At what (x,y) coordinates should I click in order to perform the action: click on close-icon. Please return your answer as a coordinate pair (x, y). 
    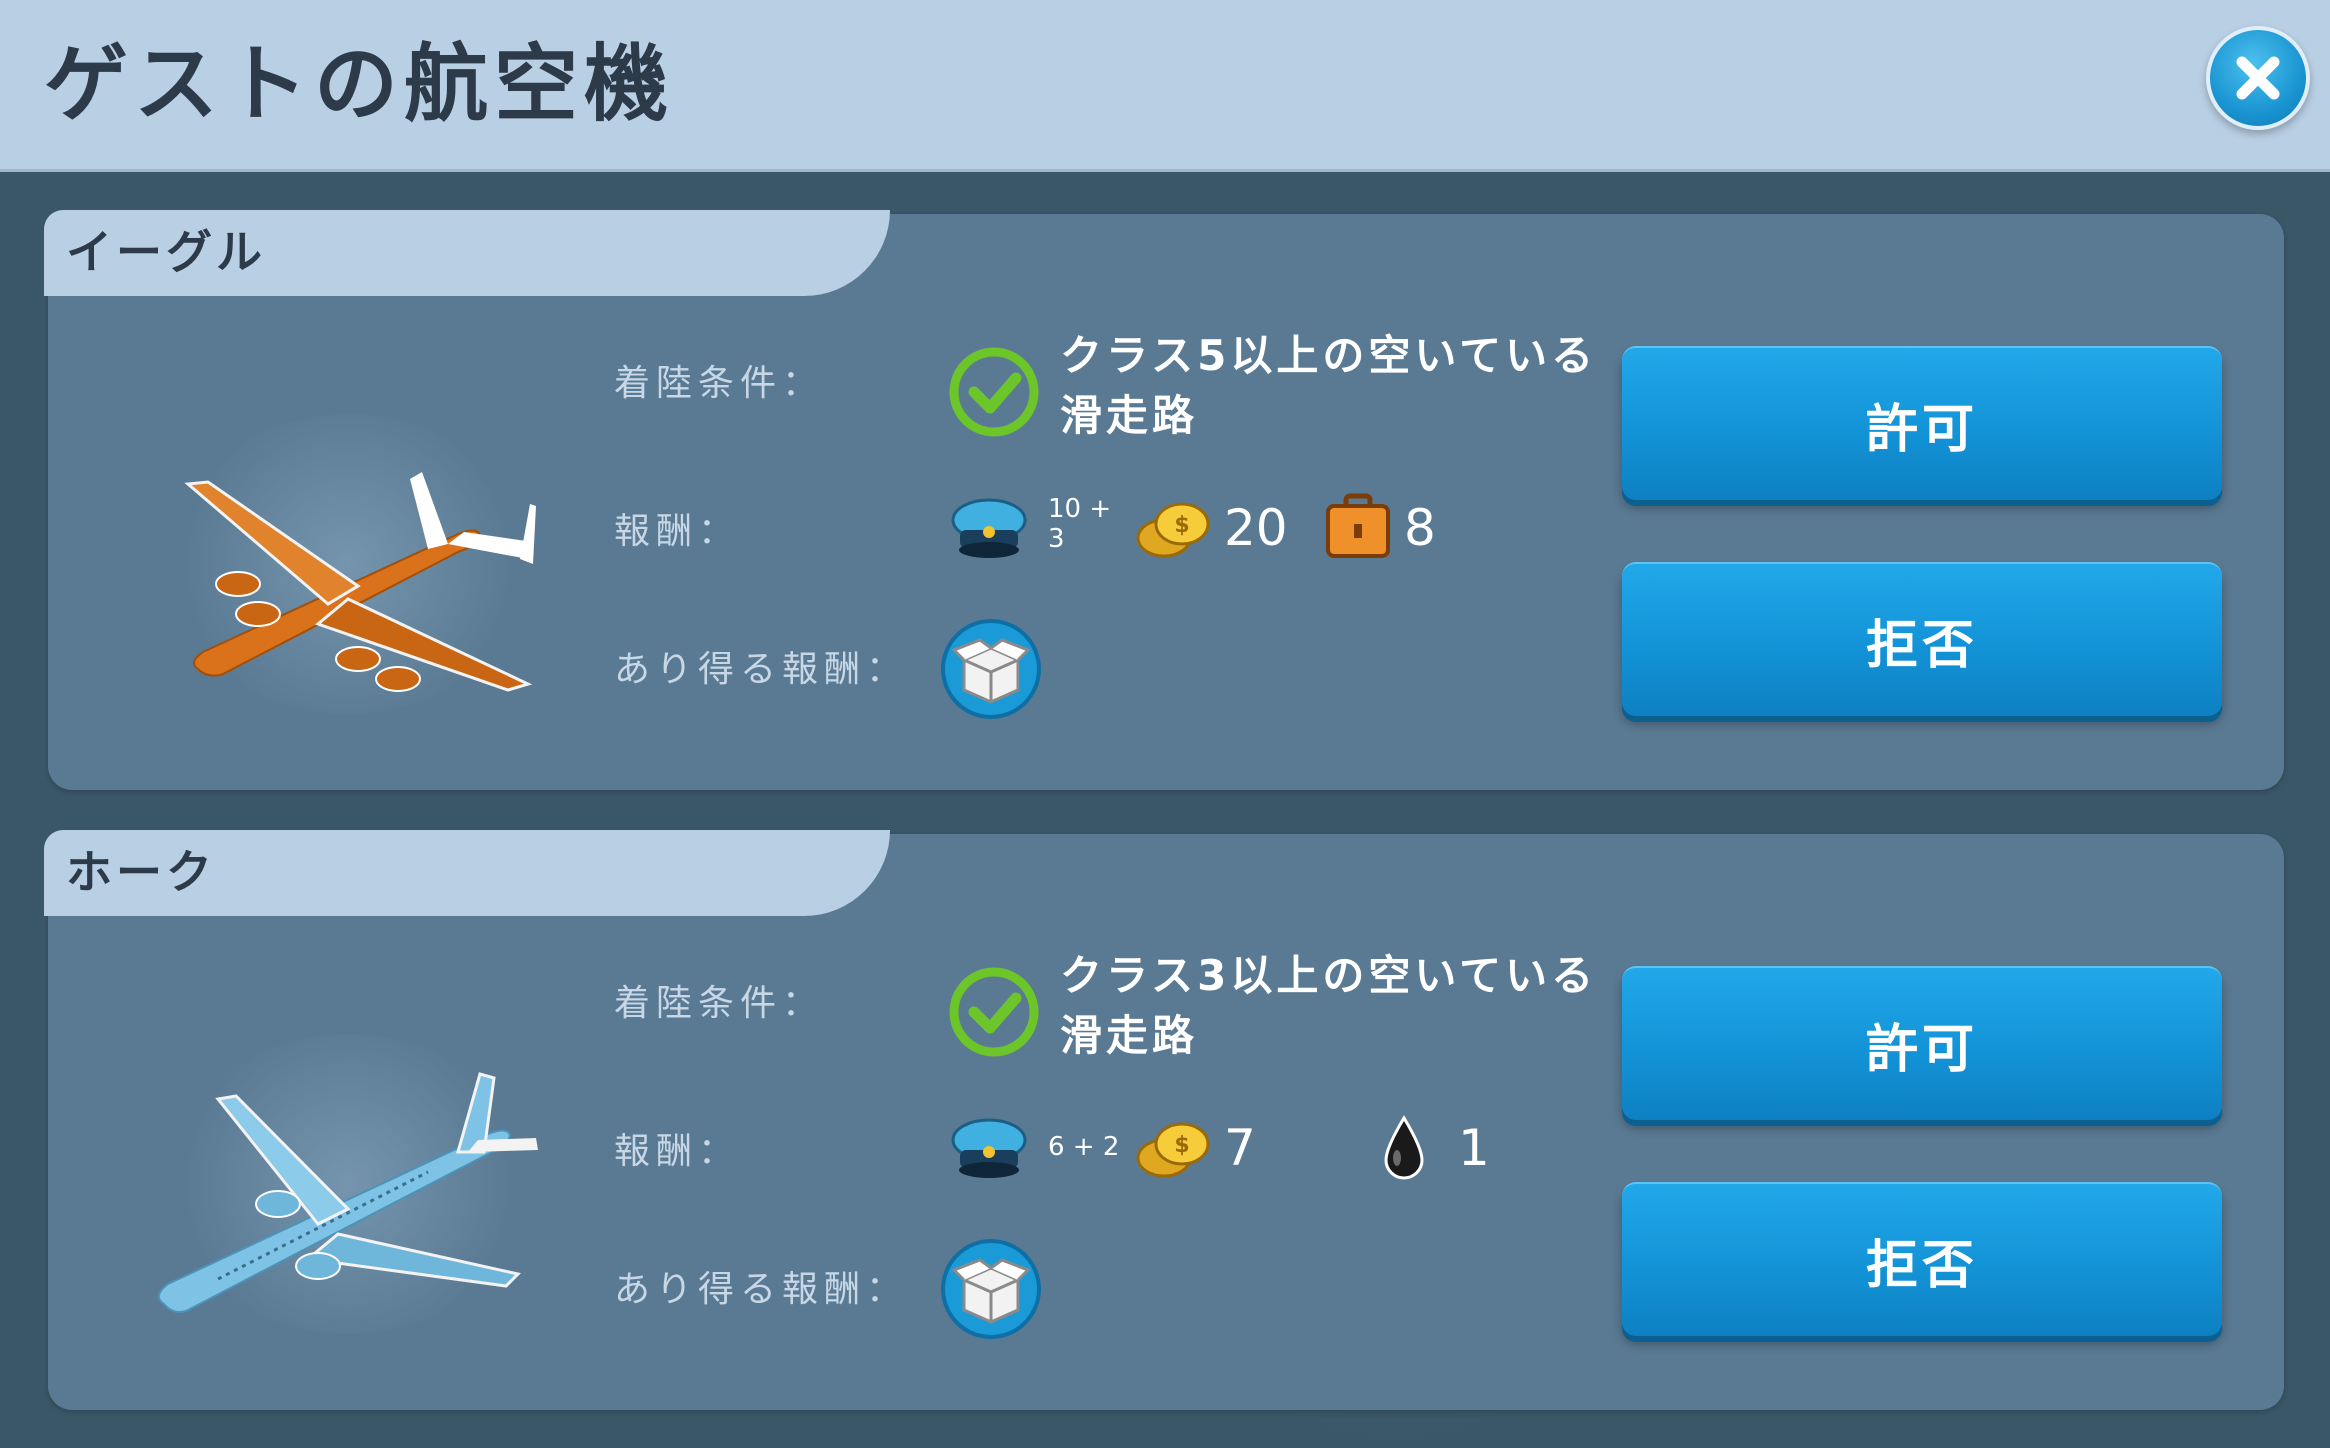
    Looking at the image, I should click on (2258, 78).